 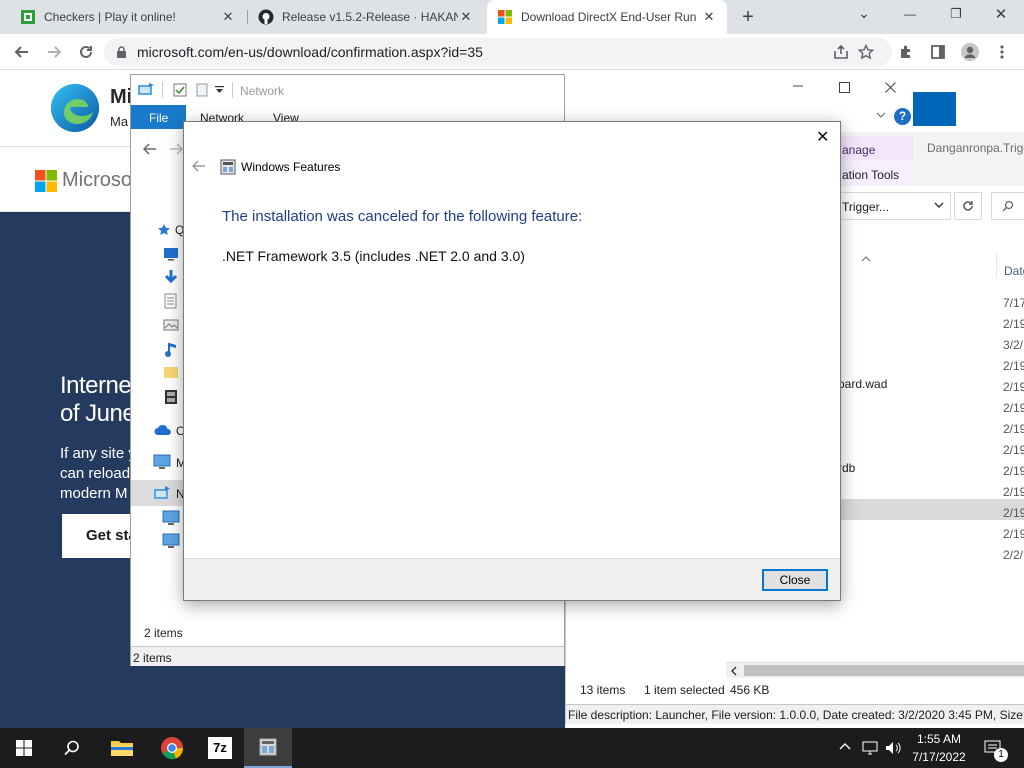 I want to click on explorer-maximize-button, so click(x=844, y=87).